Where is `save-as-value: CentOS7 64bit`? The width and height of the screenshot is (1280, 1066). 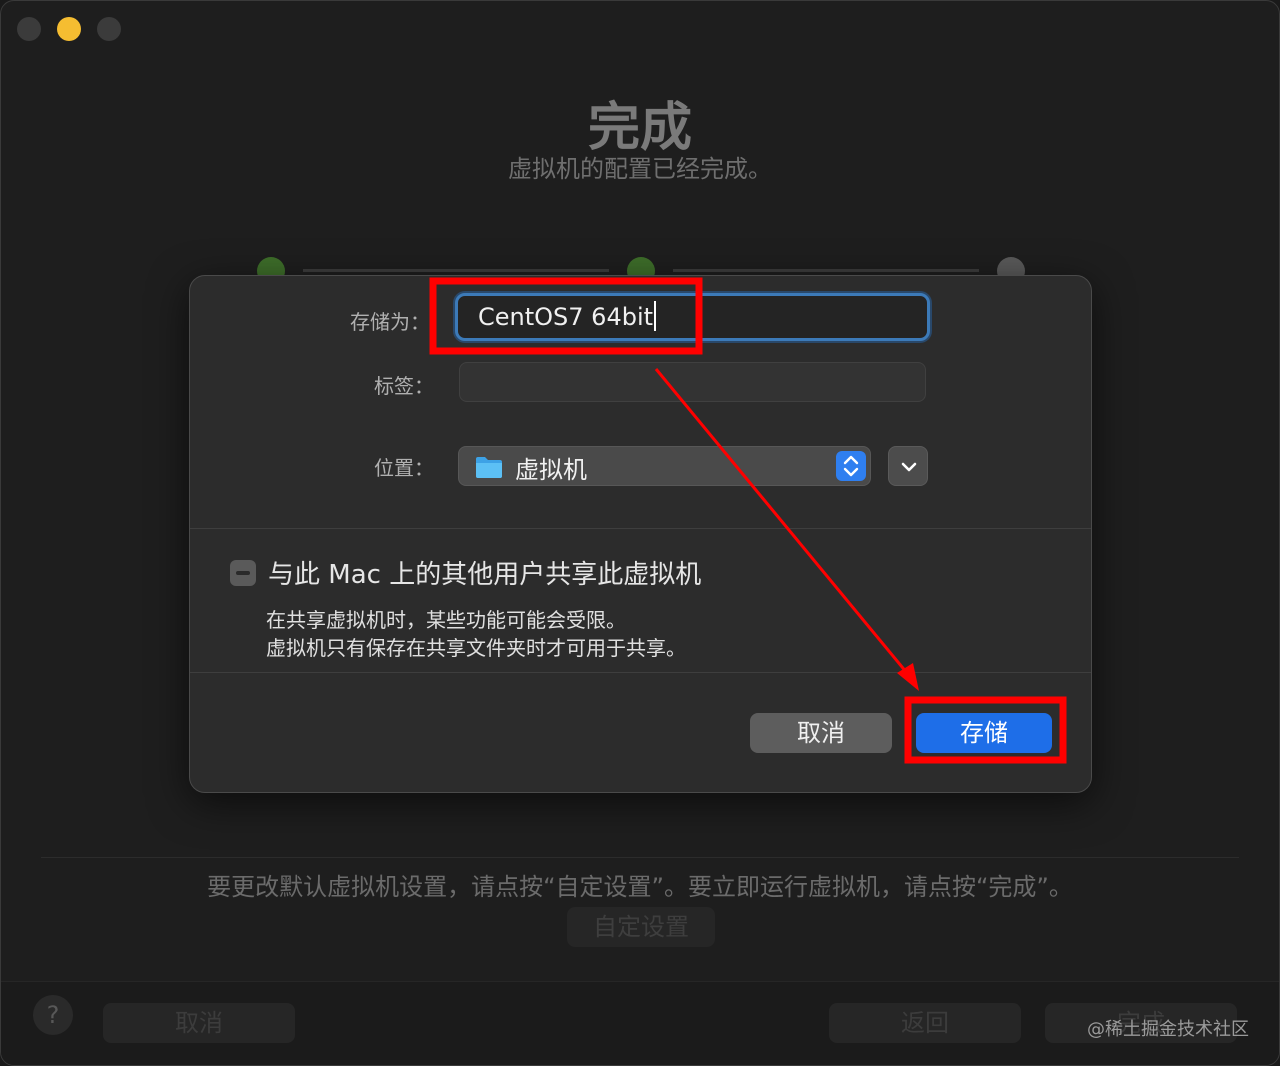 save-as-value: CentOS7 64bit is located at coordinates (566, 317).